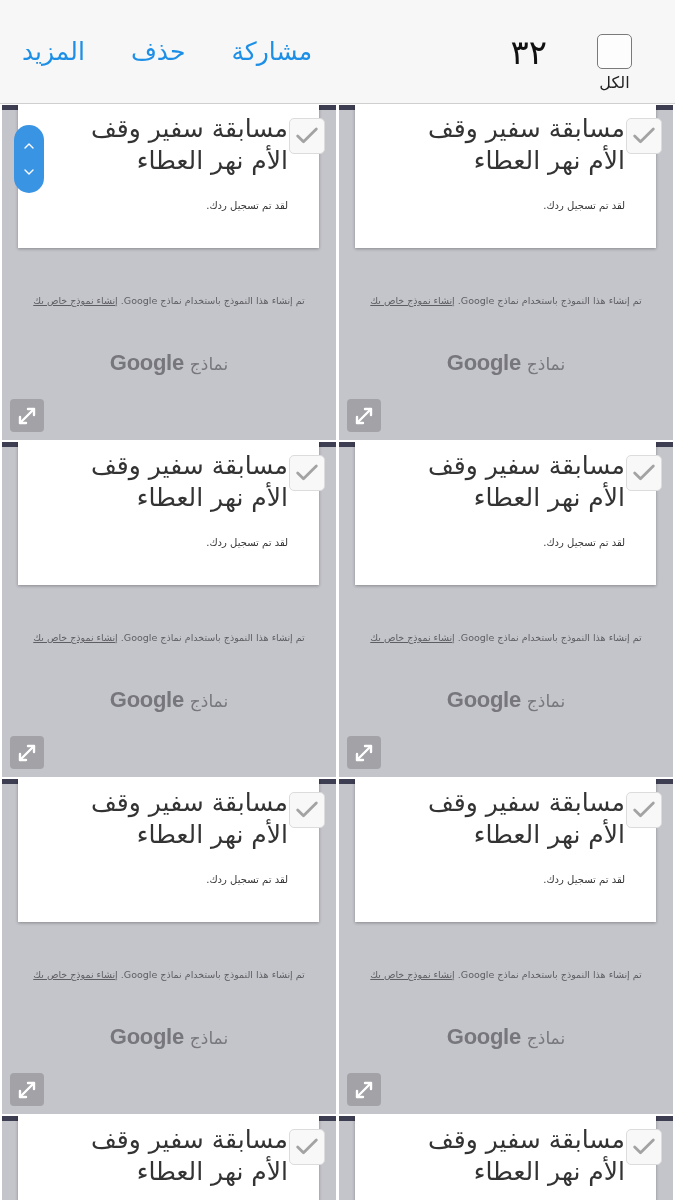 This screenshot has height=1200, width=675. I want to click on scroll-handle, so click(29, 159).